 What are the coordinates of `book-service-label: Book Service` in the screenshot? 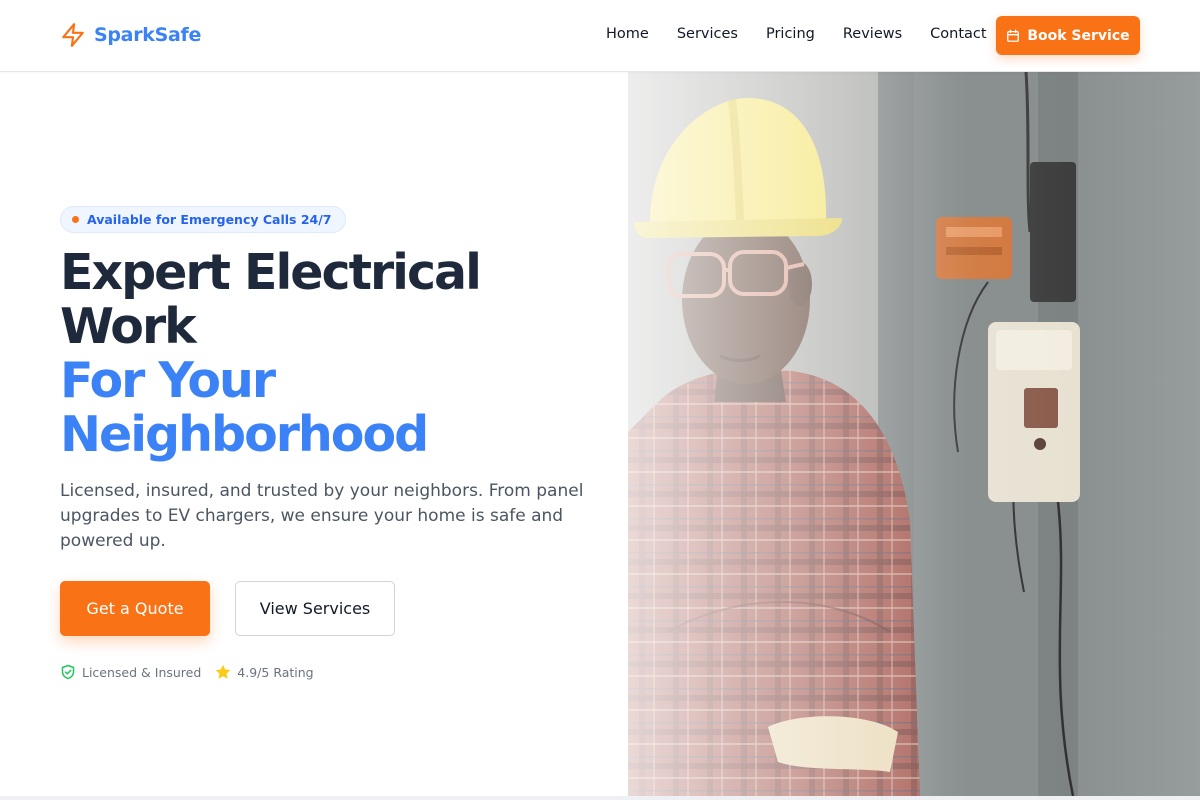 It's located at (1078, 35).